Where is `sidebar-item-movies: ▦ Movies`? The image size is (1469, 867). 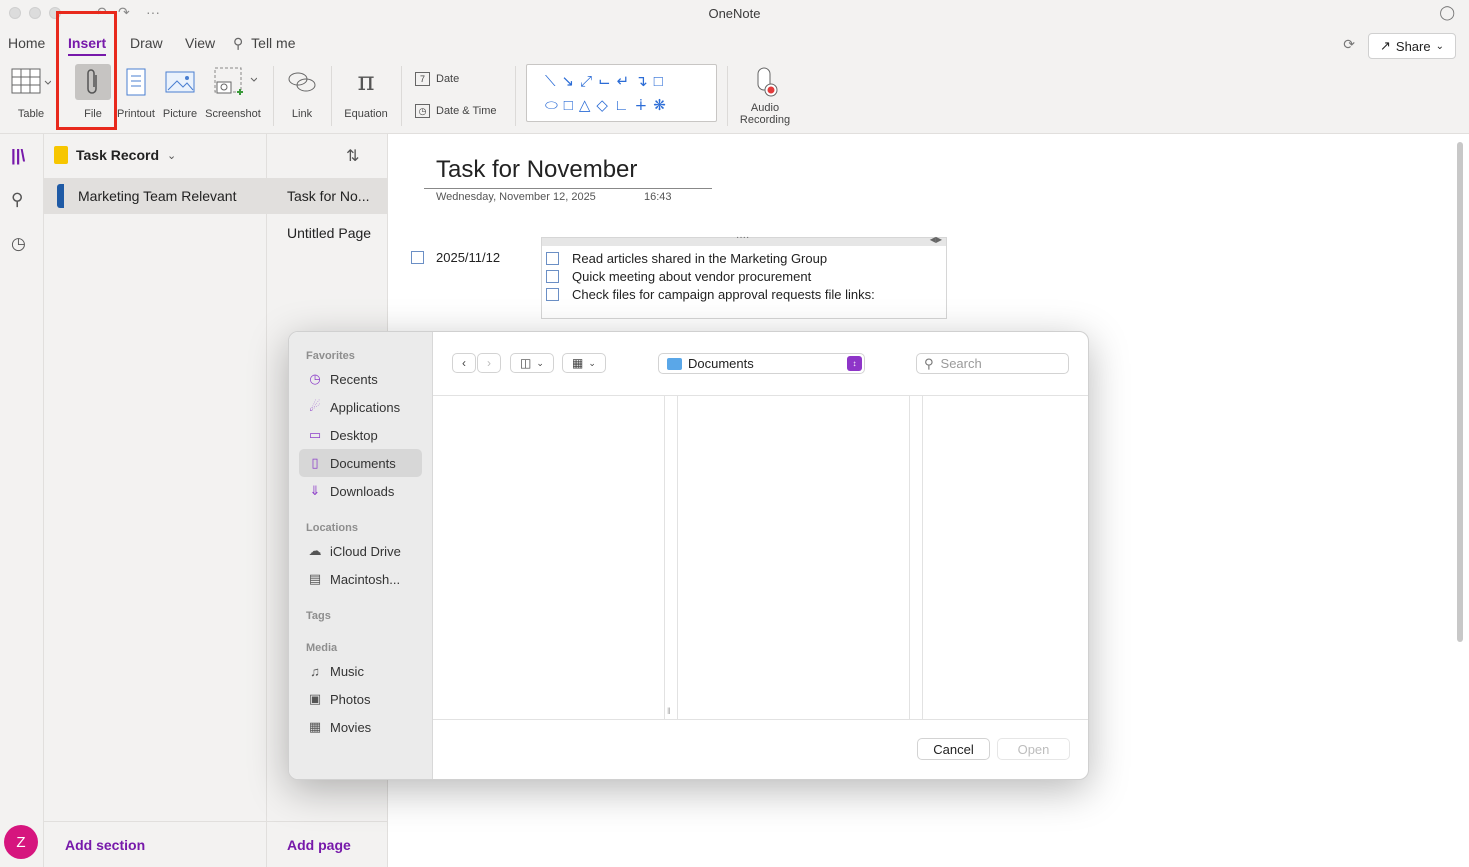 sidebar-item-movies: ▦ Movies is located at coordinates (360, 727).